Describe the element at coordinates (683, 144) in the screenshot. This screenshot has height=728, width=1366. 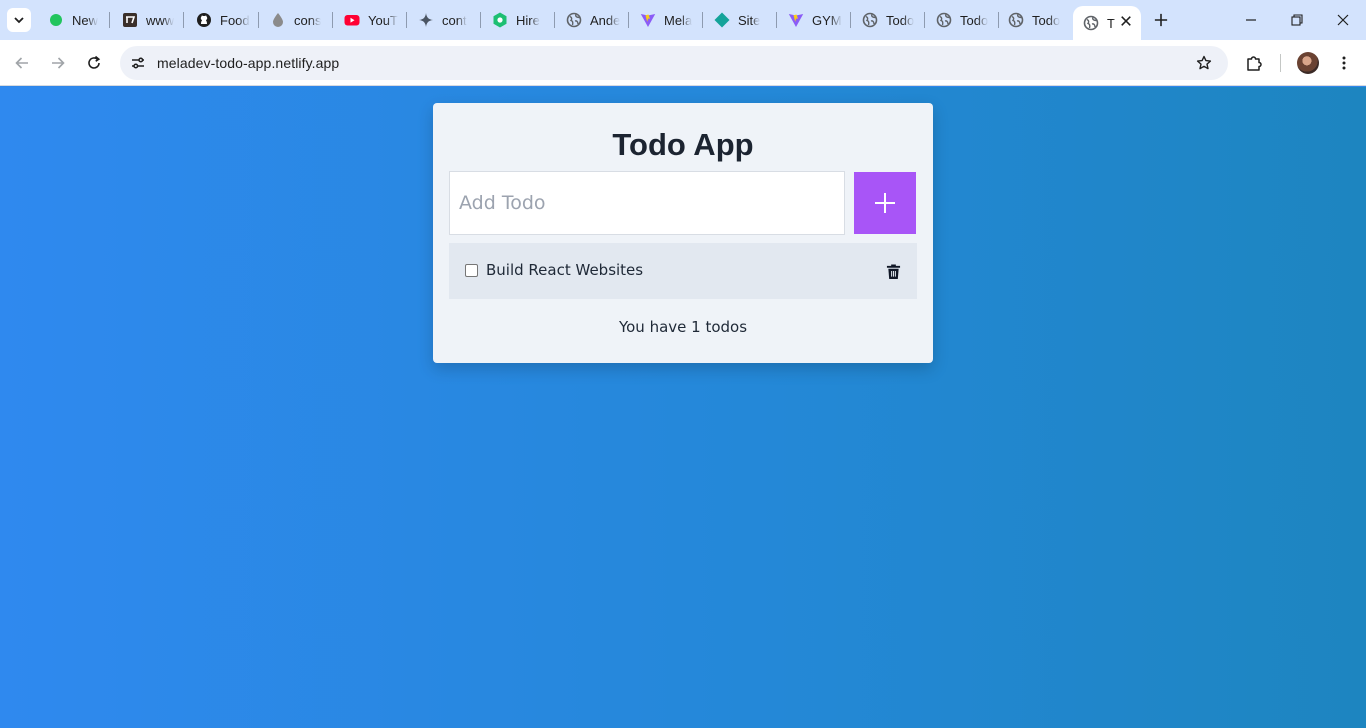
I see `page-title: Todo App` at that location.